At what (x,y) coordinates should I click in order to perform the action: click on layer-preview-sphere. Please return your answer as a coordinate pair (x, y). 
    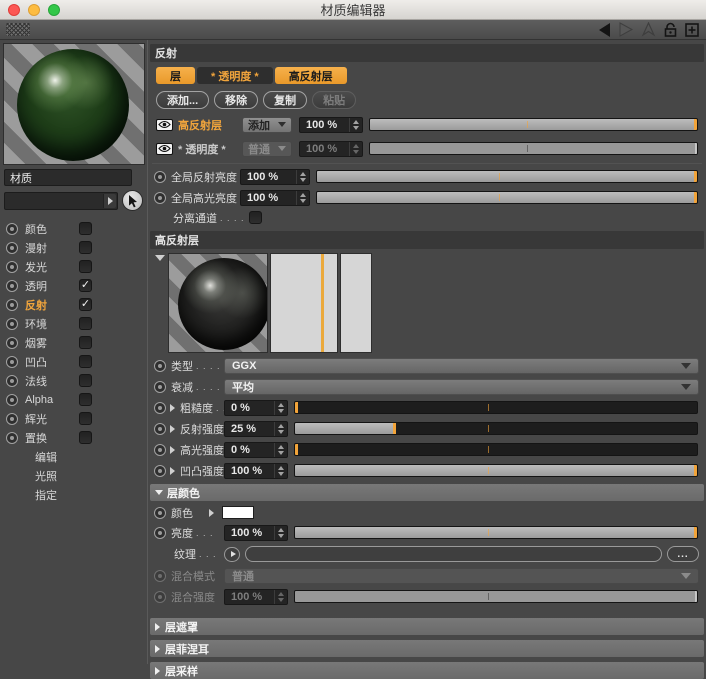
    Looking at the image, I should click on (218, 303).